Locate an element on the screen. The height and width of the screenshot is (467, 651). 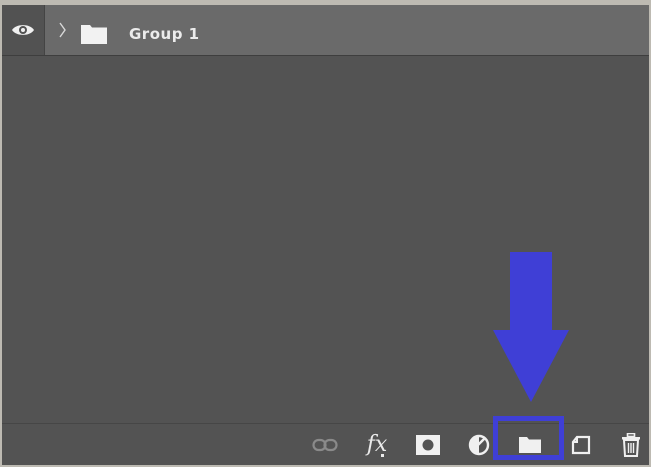
mask-icon is located at coordinates (428, 445).